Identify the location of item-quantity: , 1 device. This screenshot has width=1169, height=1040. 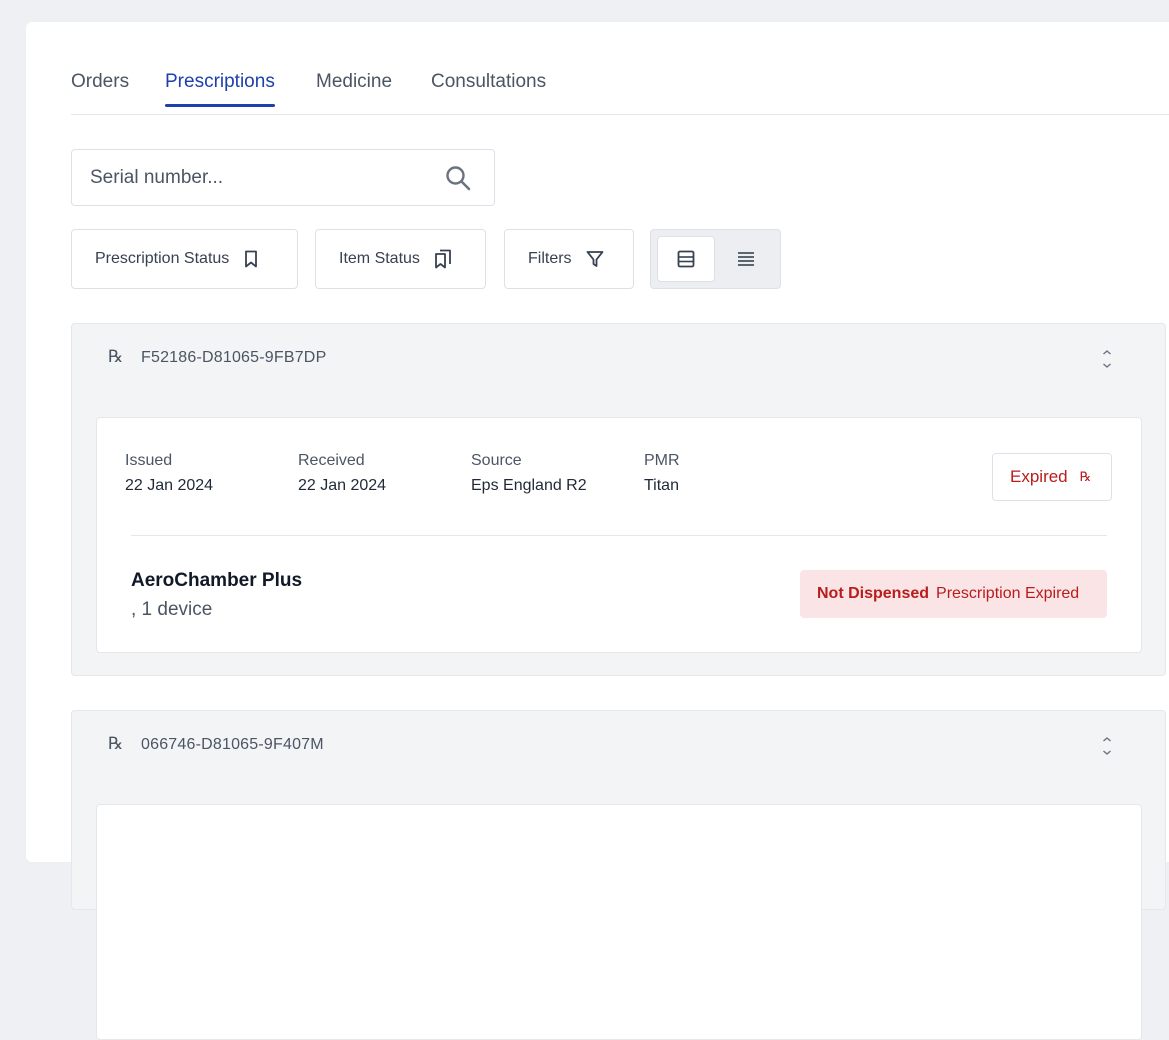
(172, 609).